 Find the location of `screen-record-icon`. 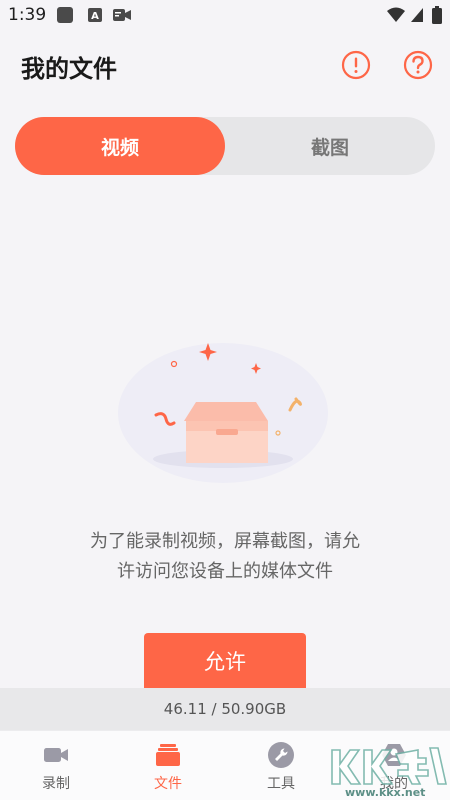

screen-record-icon is located at coordinates (122, 15).